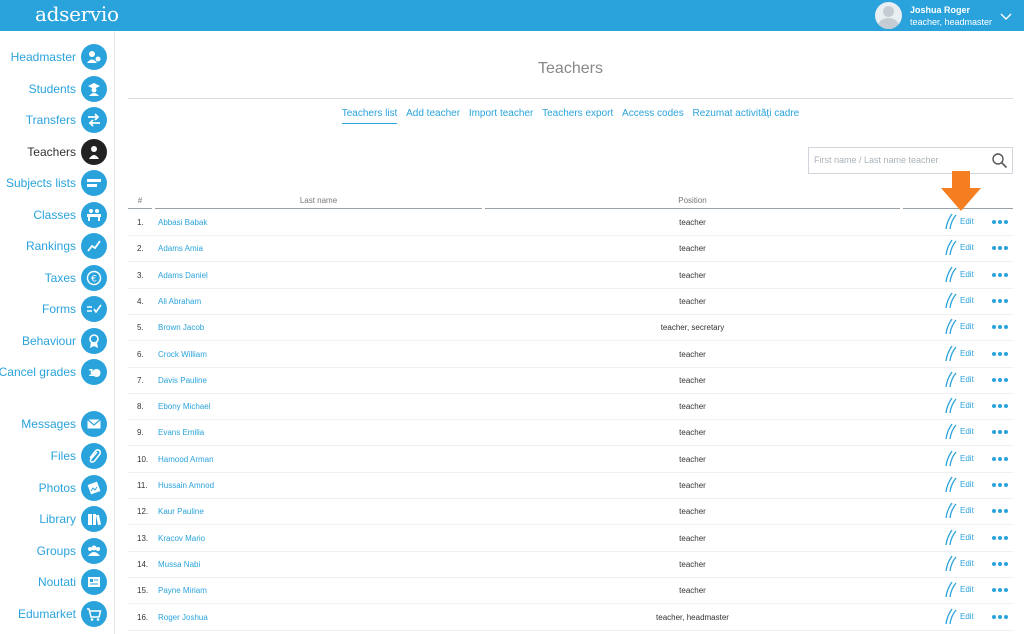 This screenshot has height=634, width=1024. I want to click on tab-teachers-export: Teachers export, so click(577, 115).